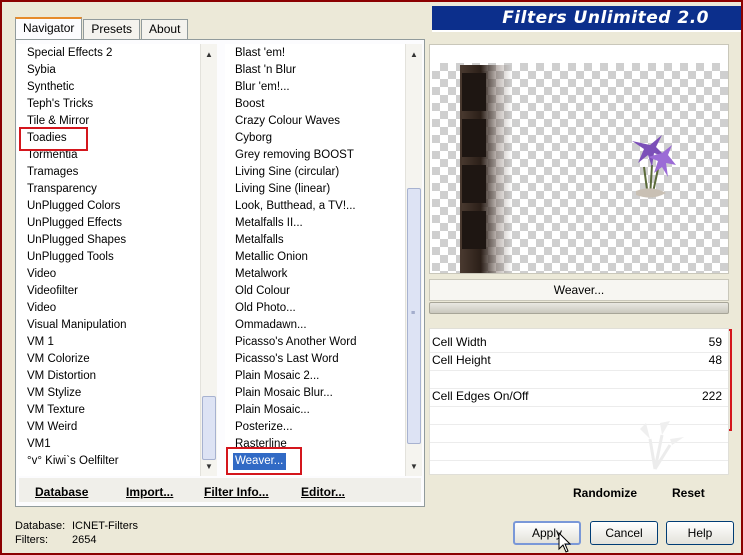 This screenshot has height=555, width=743. What do you see at coordinates (579, 342) in the screenshot?
I see `param-cell-width: Cell Width 59` at bounding box center [579, 342].